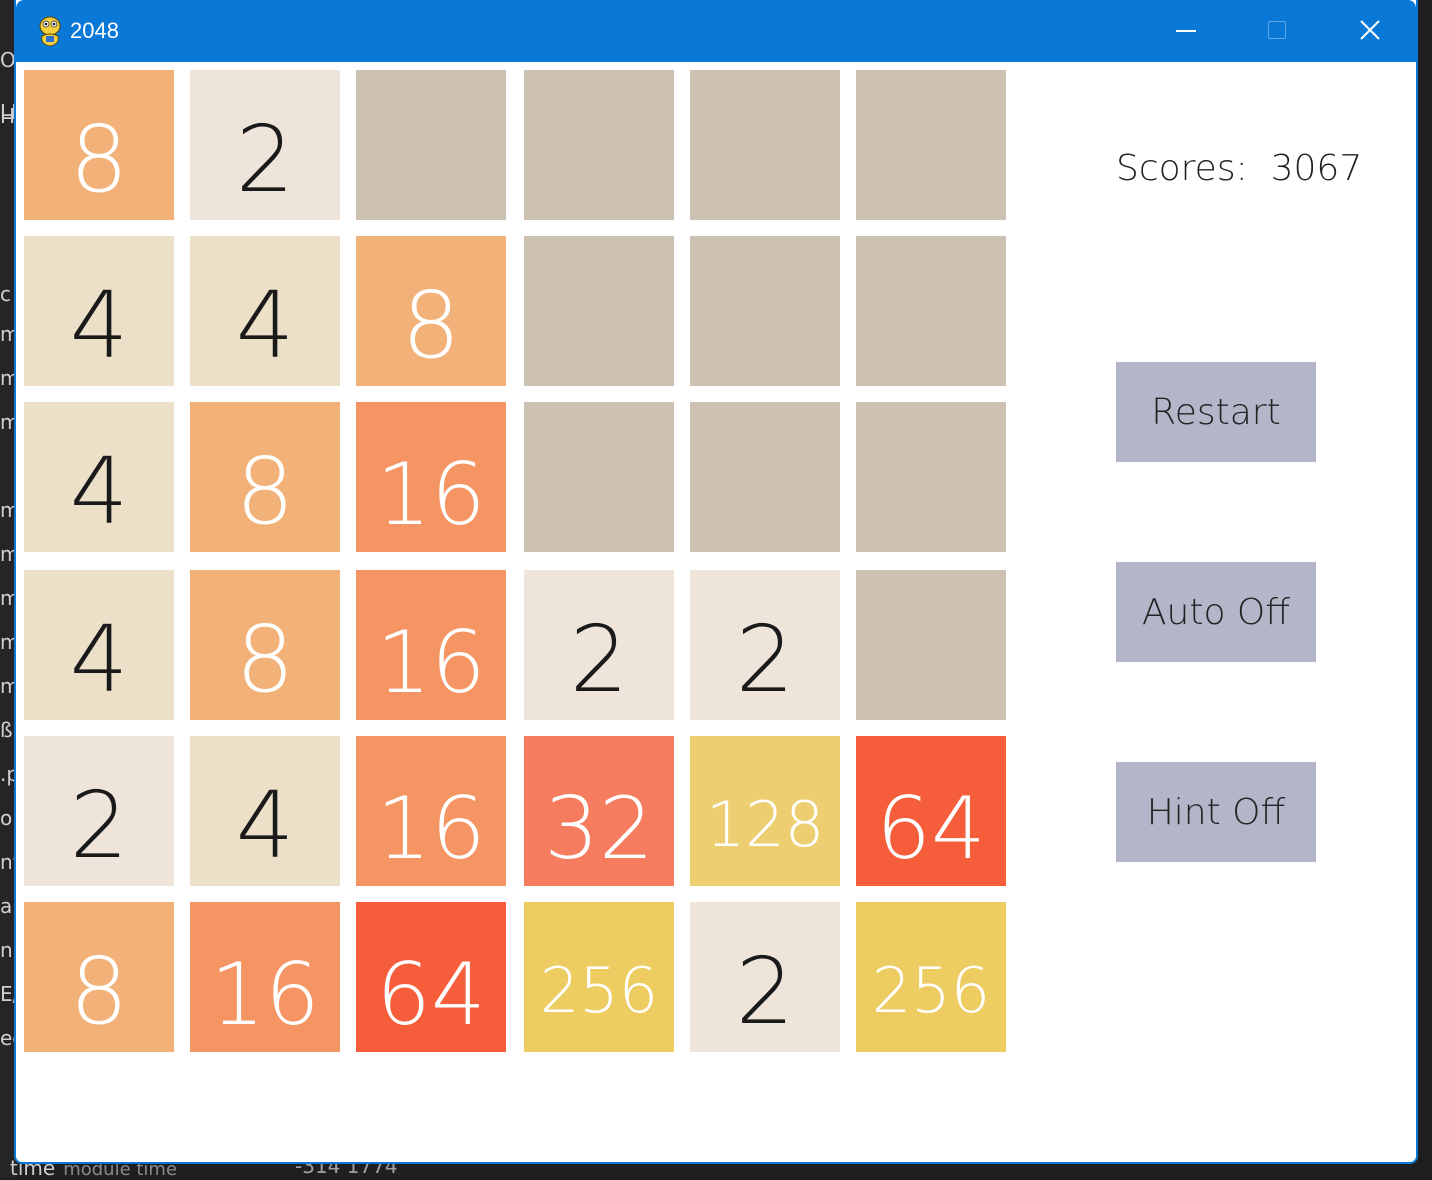  What do you see at coordinates (765, 824) in the screenshot?
I see `tile-value: 128` at bounding box center [765, 824].